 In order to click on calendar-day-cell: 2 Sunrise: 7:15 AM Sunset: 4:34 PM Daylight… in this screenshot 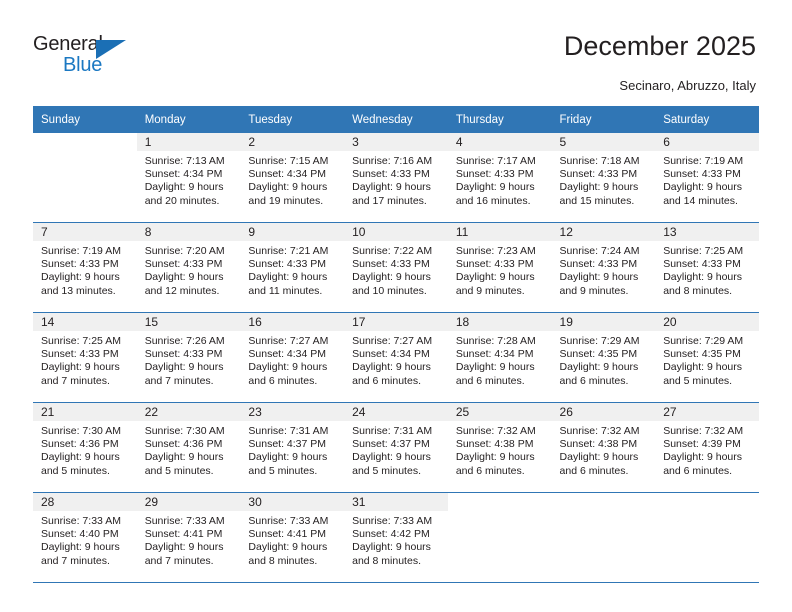, I will do `click(292, 178)`.